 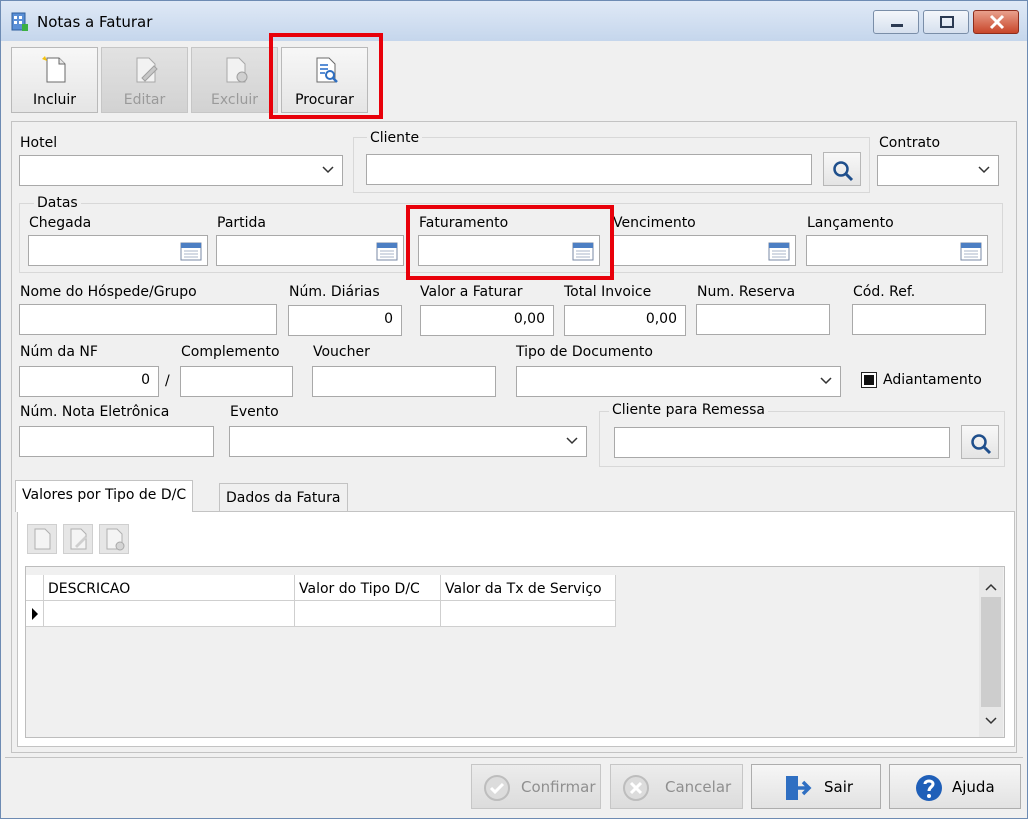 I want to click on vencimento-label: Vencimento, so click(x=654, y=223).